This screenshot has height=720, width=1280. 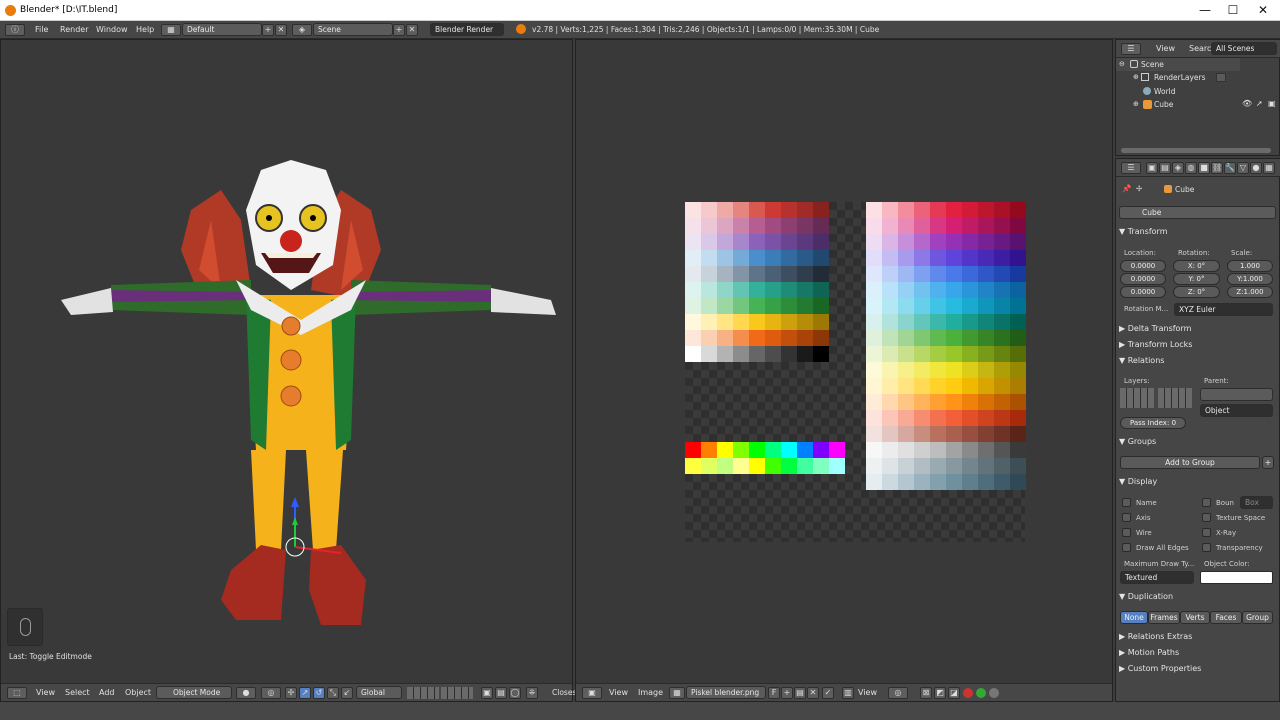 I want to click on add-layout-icon: +, so click(x=268, y=30).